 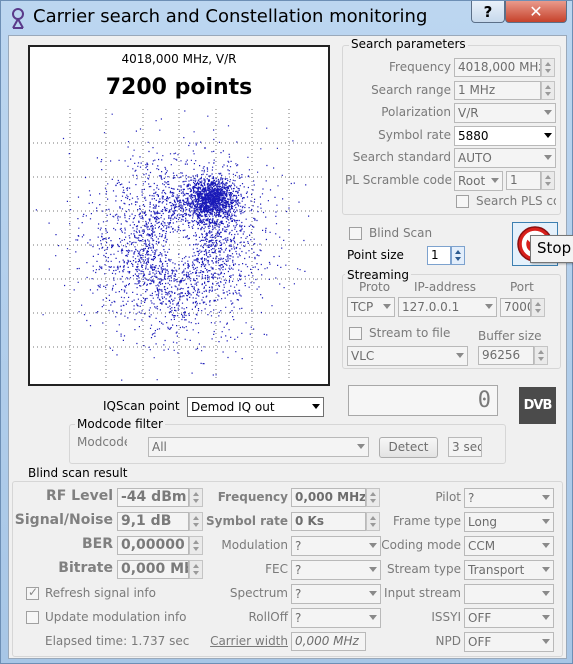 I want to click on rolloff-select: ?, so click(x=336, y=618).